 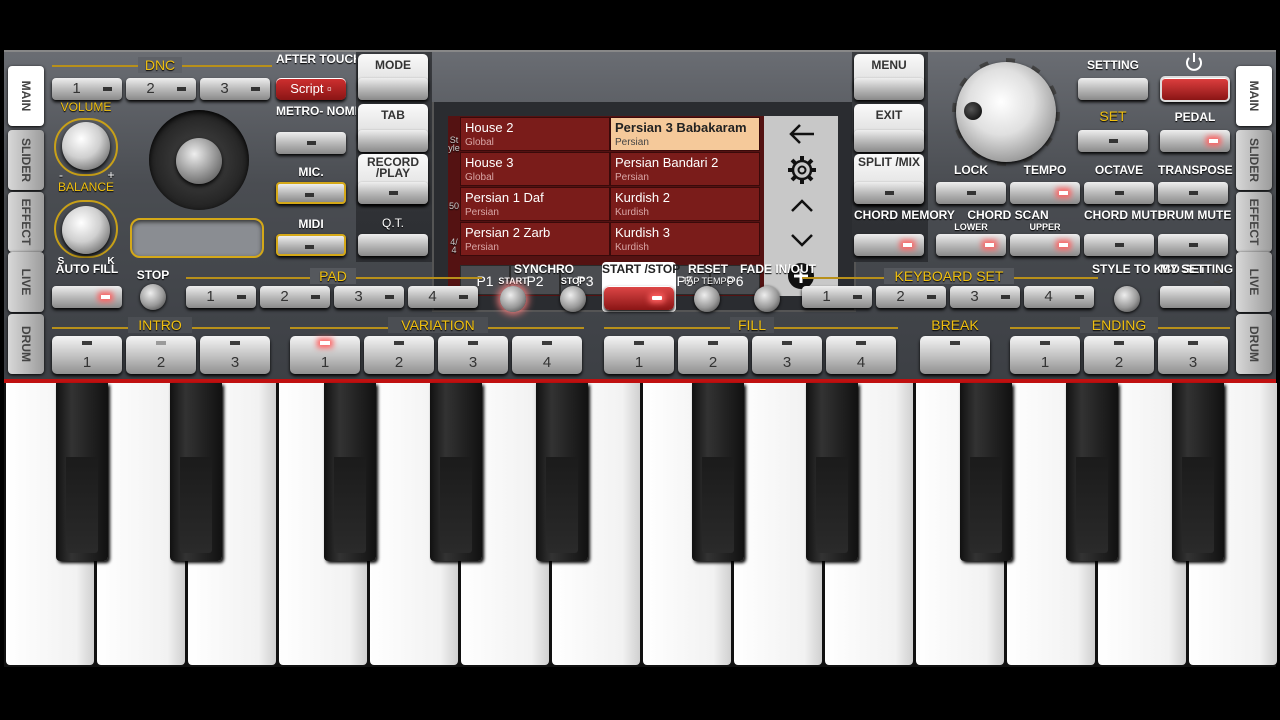 I want to click on chord-scan-upper-button, so click(x=1045, y=245).